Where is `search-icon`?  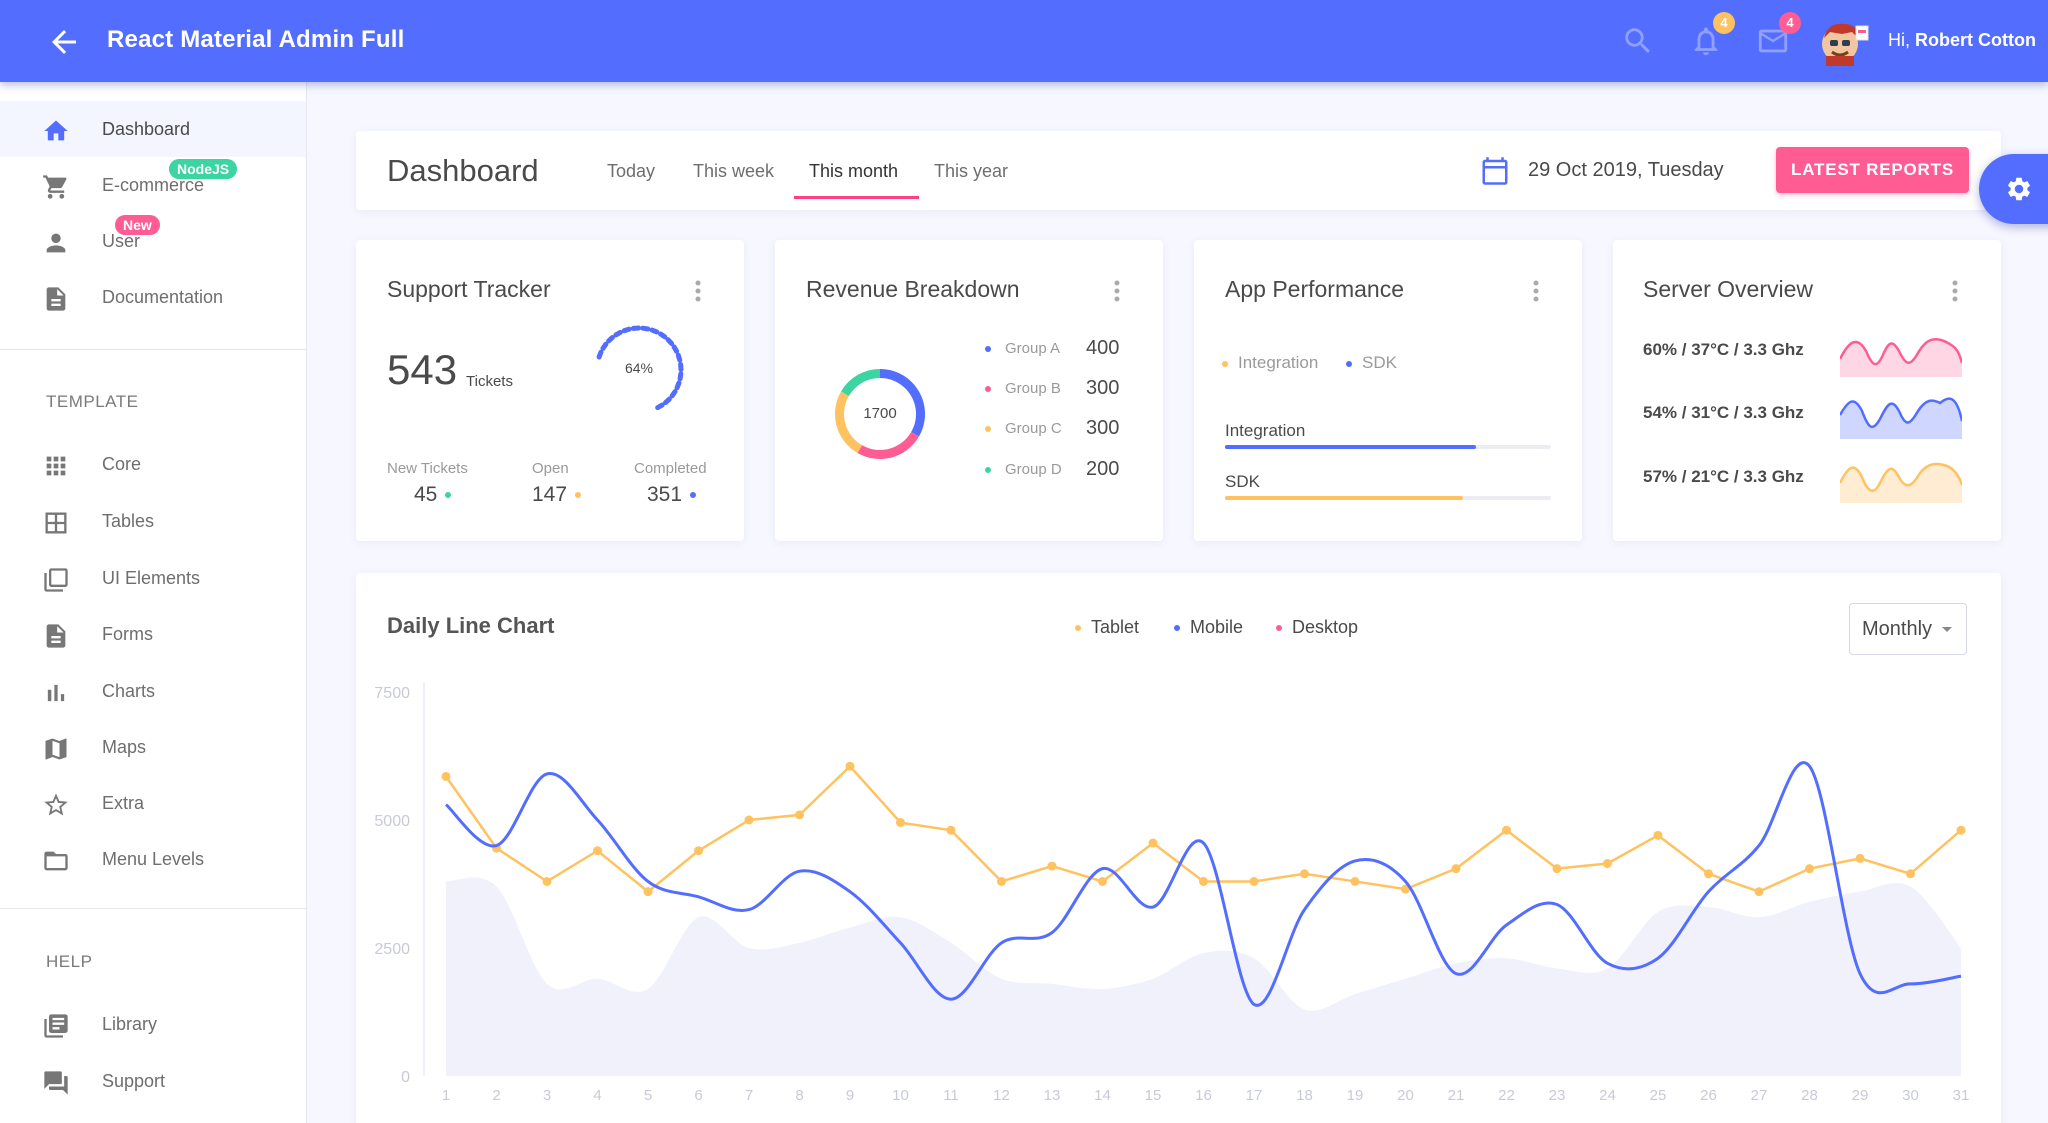 search-icon is located at coordinates (1638, 41).